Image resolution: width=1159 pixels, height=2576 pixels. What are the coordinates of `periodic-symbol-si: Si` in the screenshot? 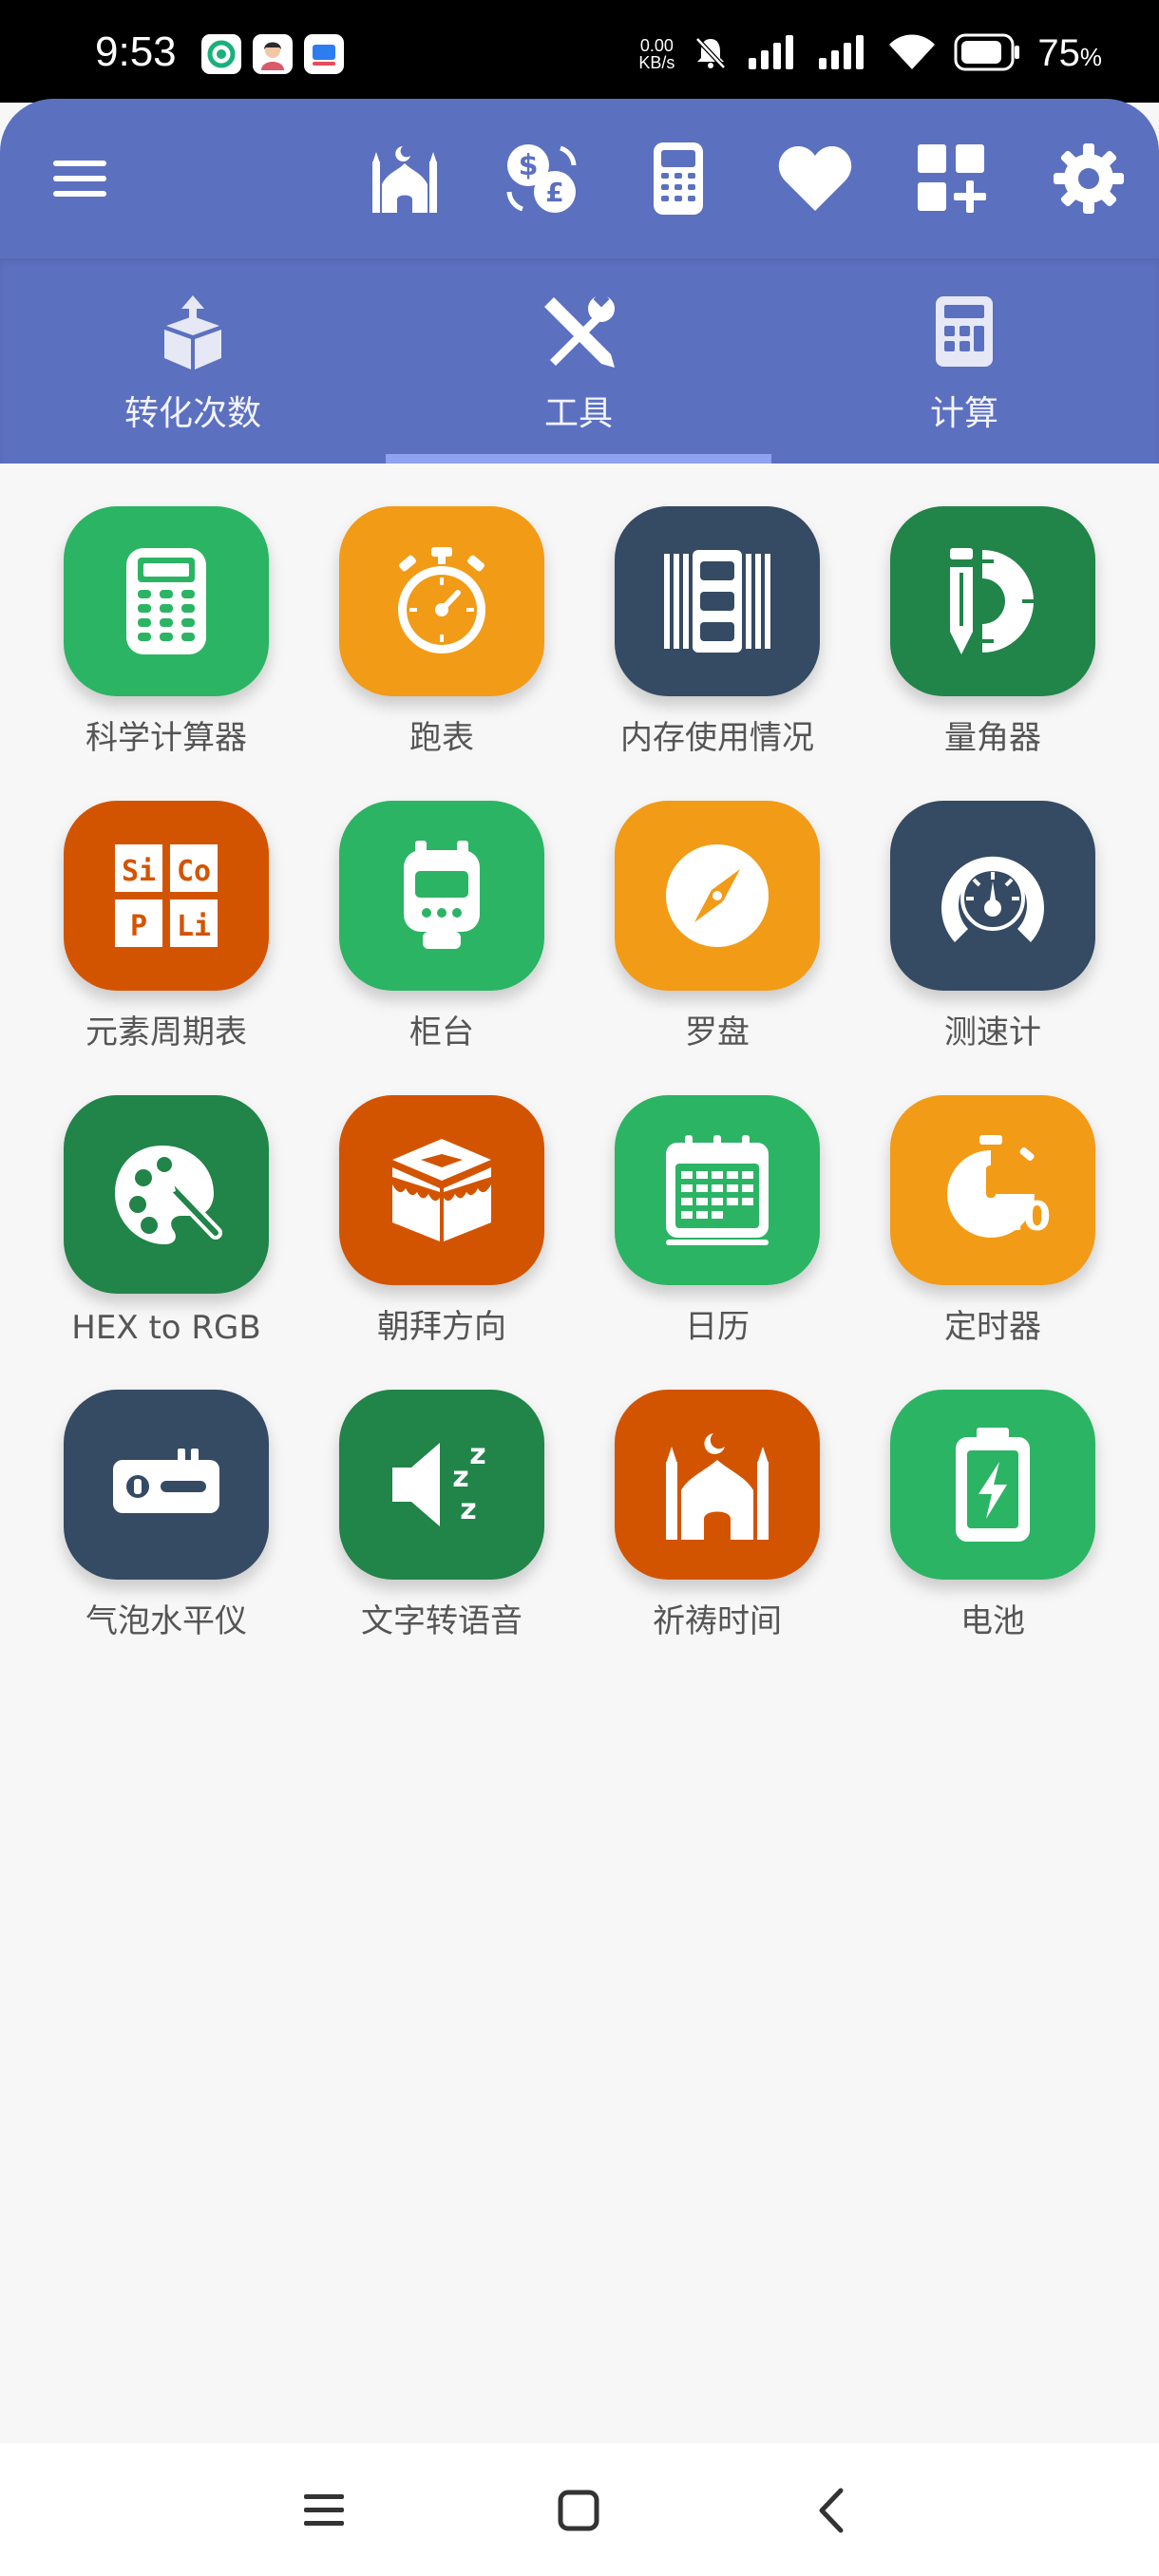 It's located at (139, 871).